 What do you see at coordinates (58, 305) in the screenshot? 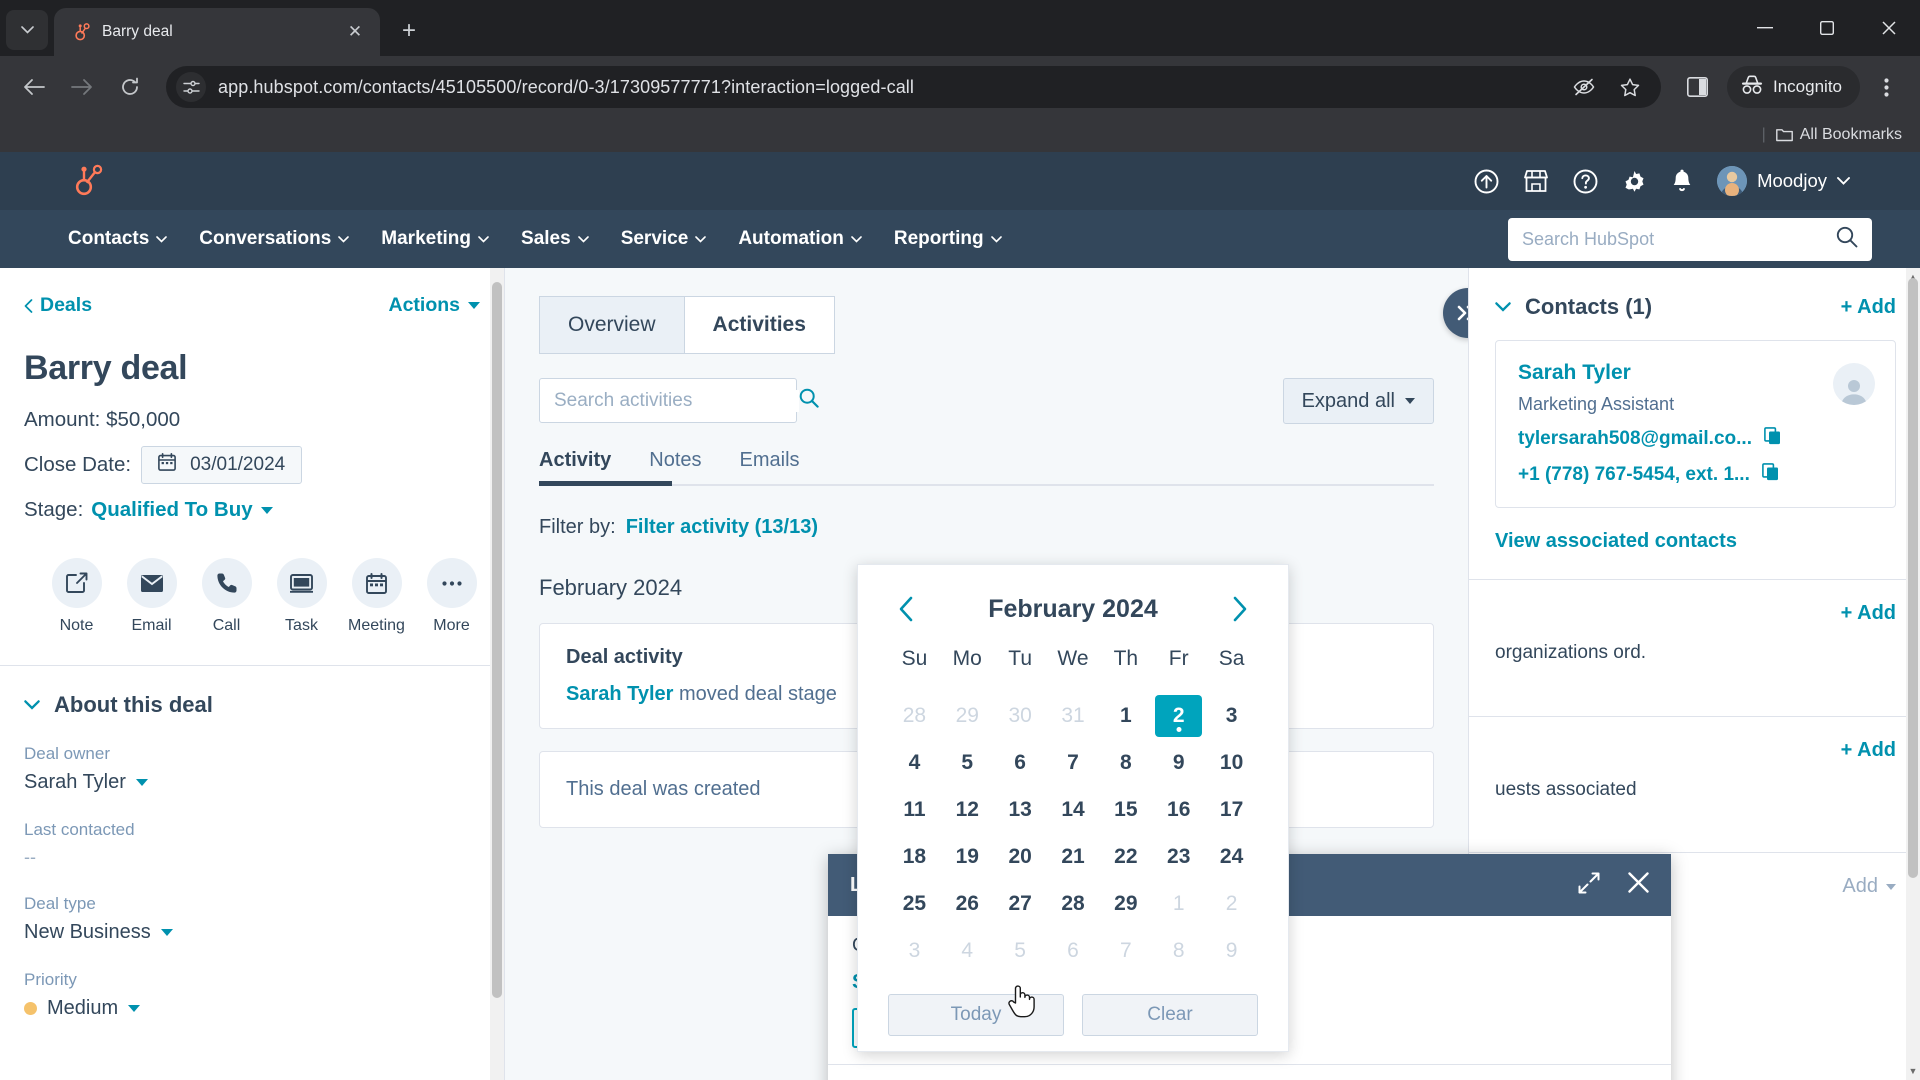
I see `back-to-deals-link: Deals` at bounding box center [58, 305].